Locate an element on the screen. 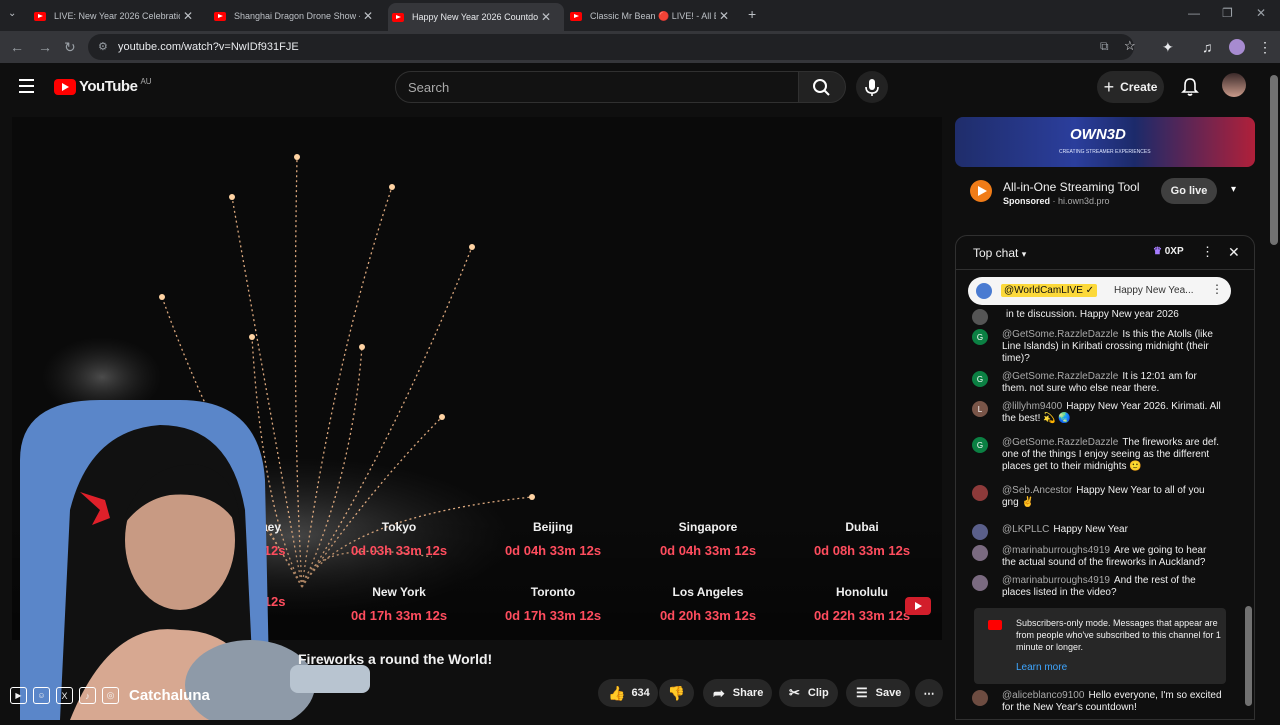 Image resolution: width=1280 pixels, height=725 pixels. chat-scrollbar is located at coordinates (1248, 656).